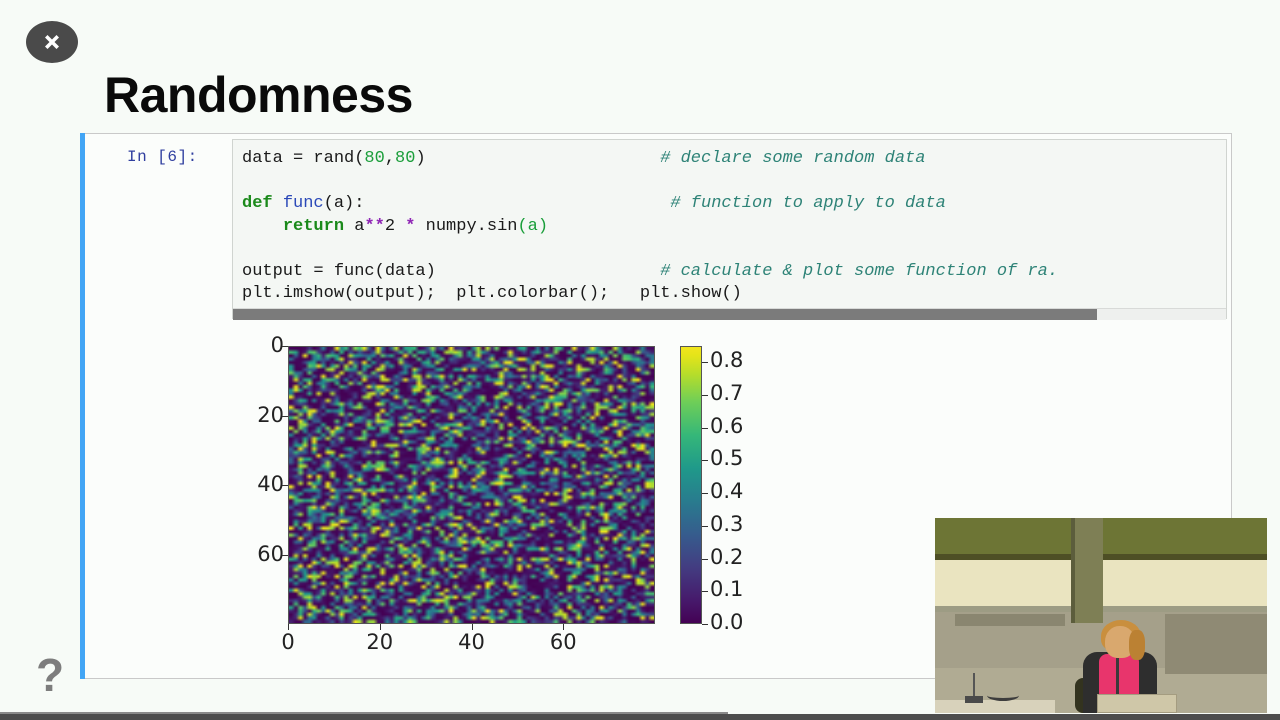 The height and width of the screenshot is (720, 1280). I want to click on column, so click(1089, 570).